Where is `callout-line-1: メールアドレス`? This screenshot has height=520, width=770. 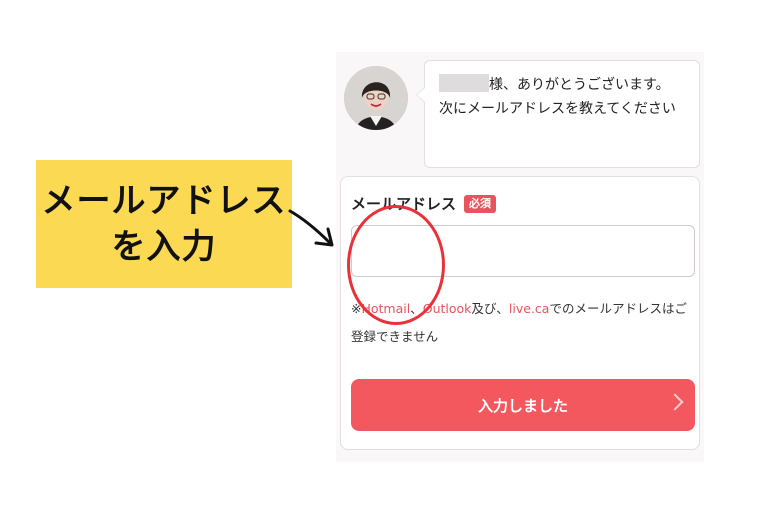 callout-line-1: メールアドレス is located at coordinates (164, 201).